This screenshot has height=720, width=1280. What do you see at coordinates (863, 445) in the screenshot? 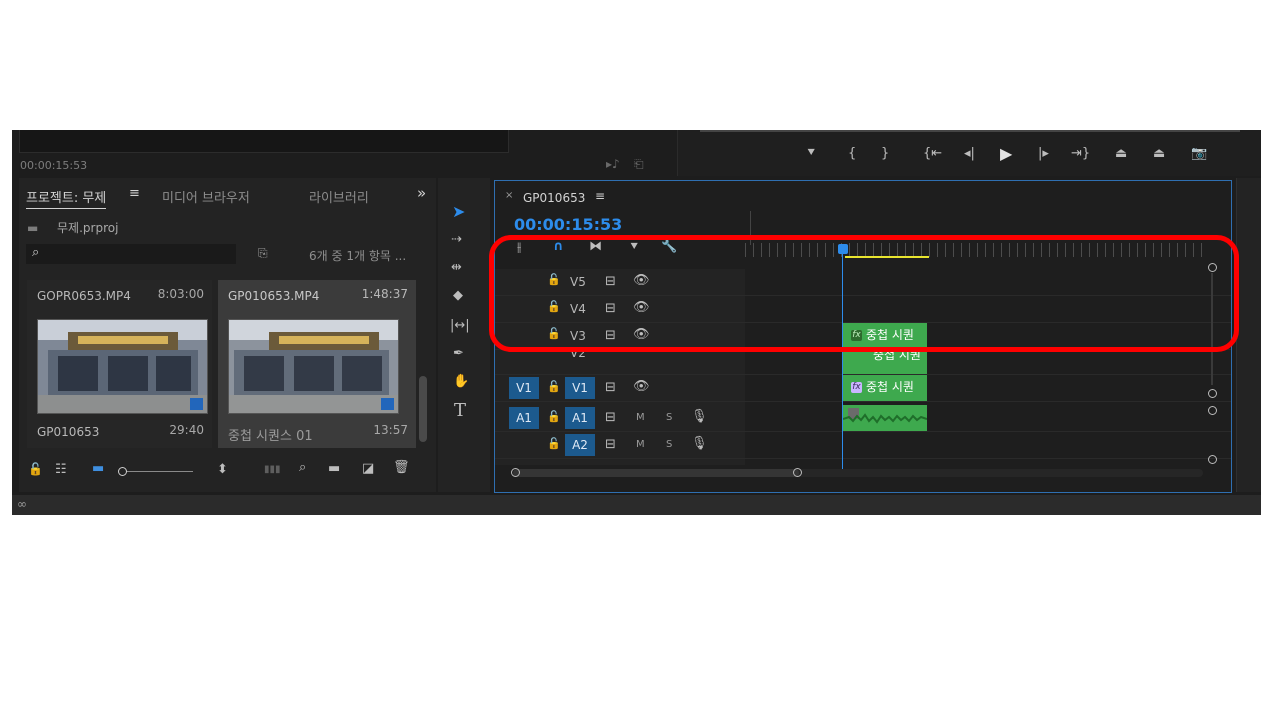
I see `track-a2: 🔓 A2 ⊟ M S 🎙` at bounding box center [863, 445].